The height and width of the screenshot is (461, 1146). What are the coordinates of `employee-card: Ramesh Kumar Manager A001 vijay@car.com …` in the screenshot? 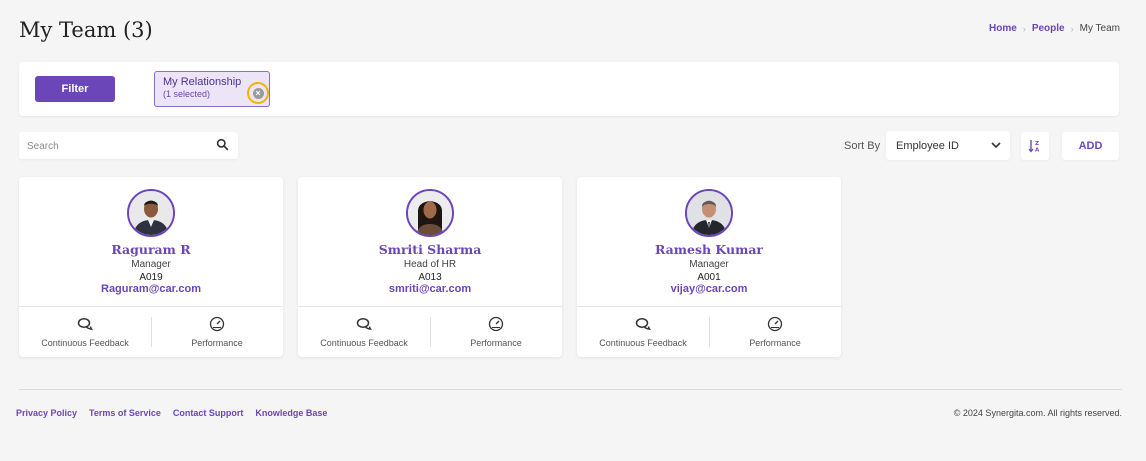 It's located at (709, 267).